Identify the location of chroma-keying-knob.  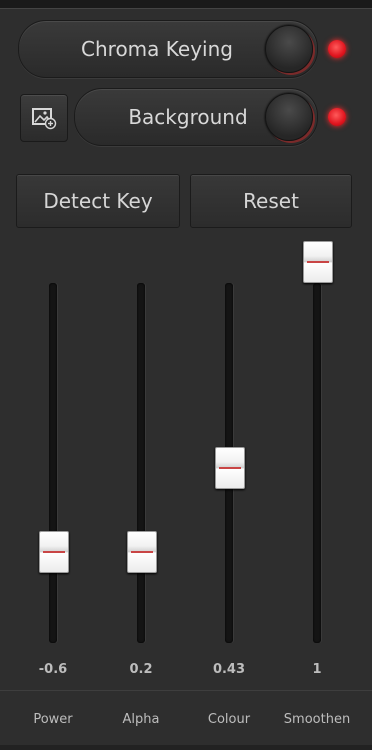
(289, 49).